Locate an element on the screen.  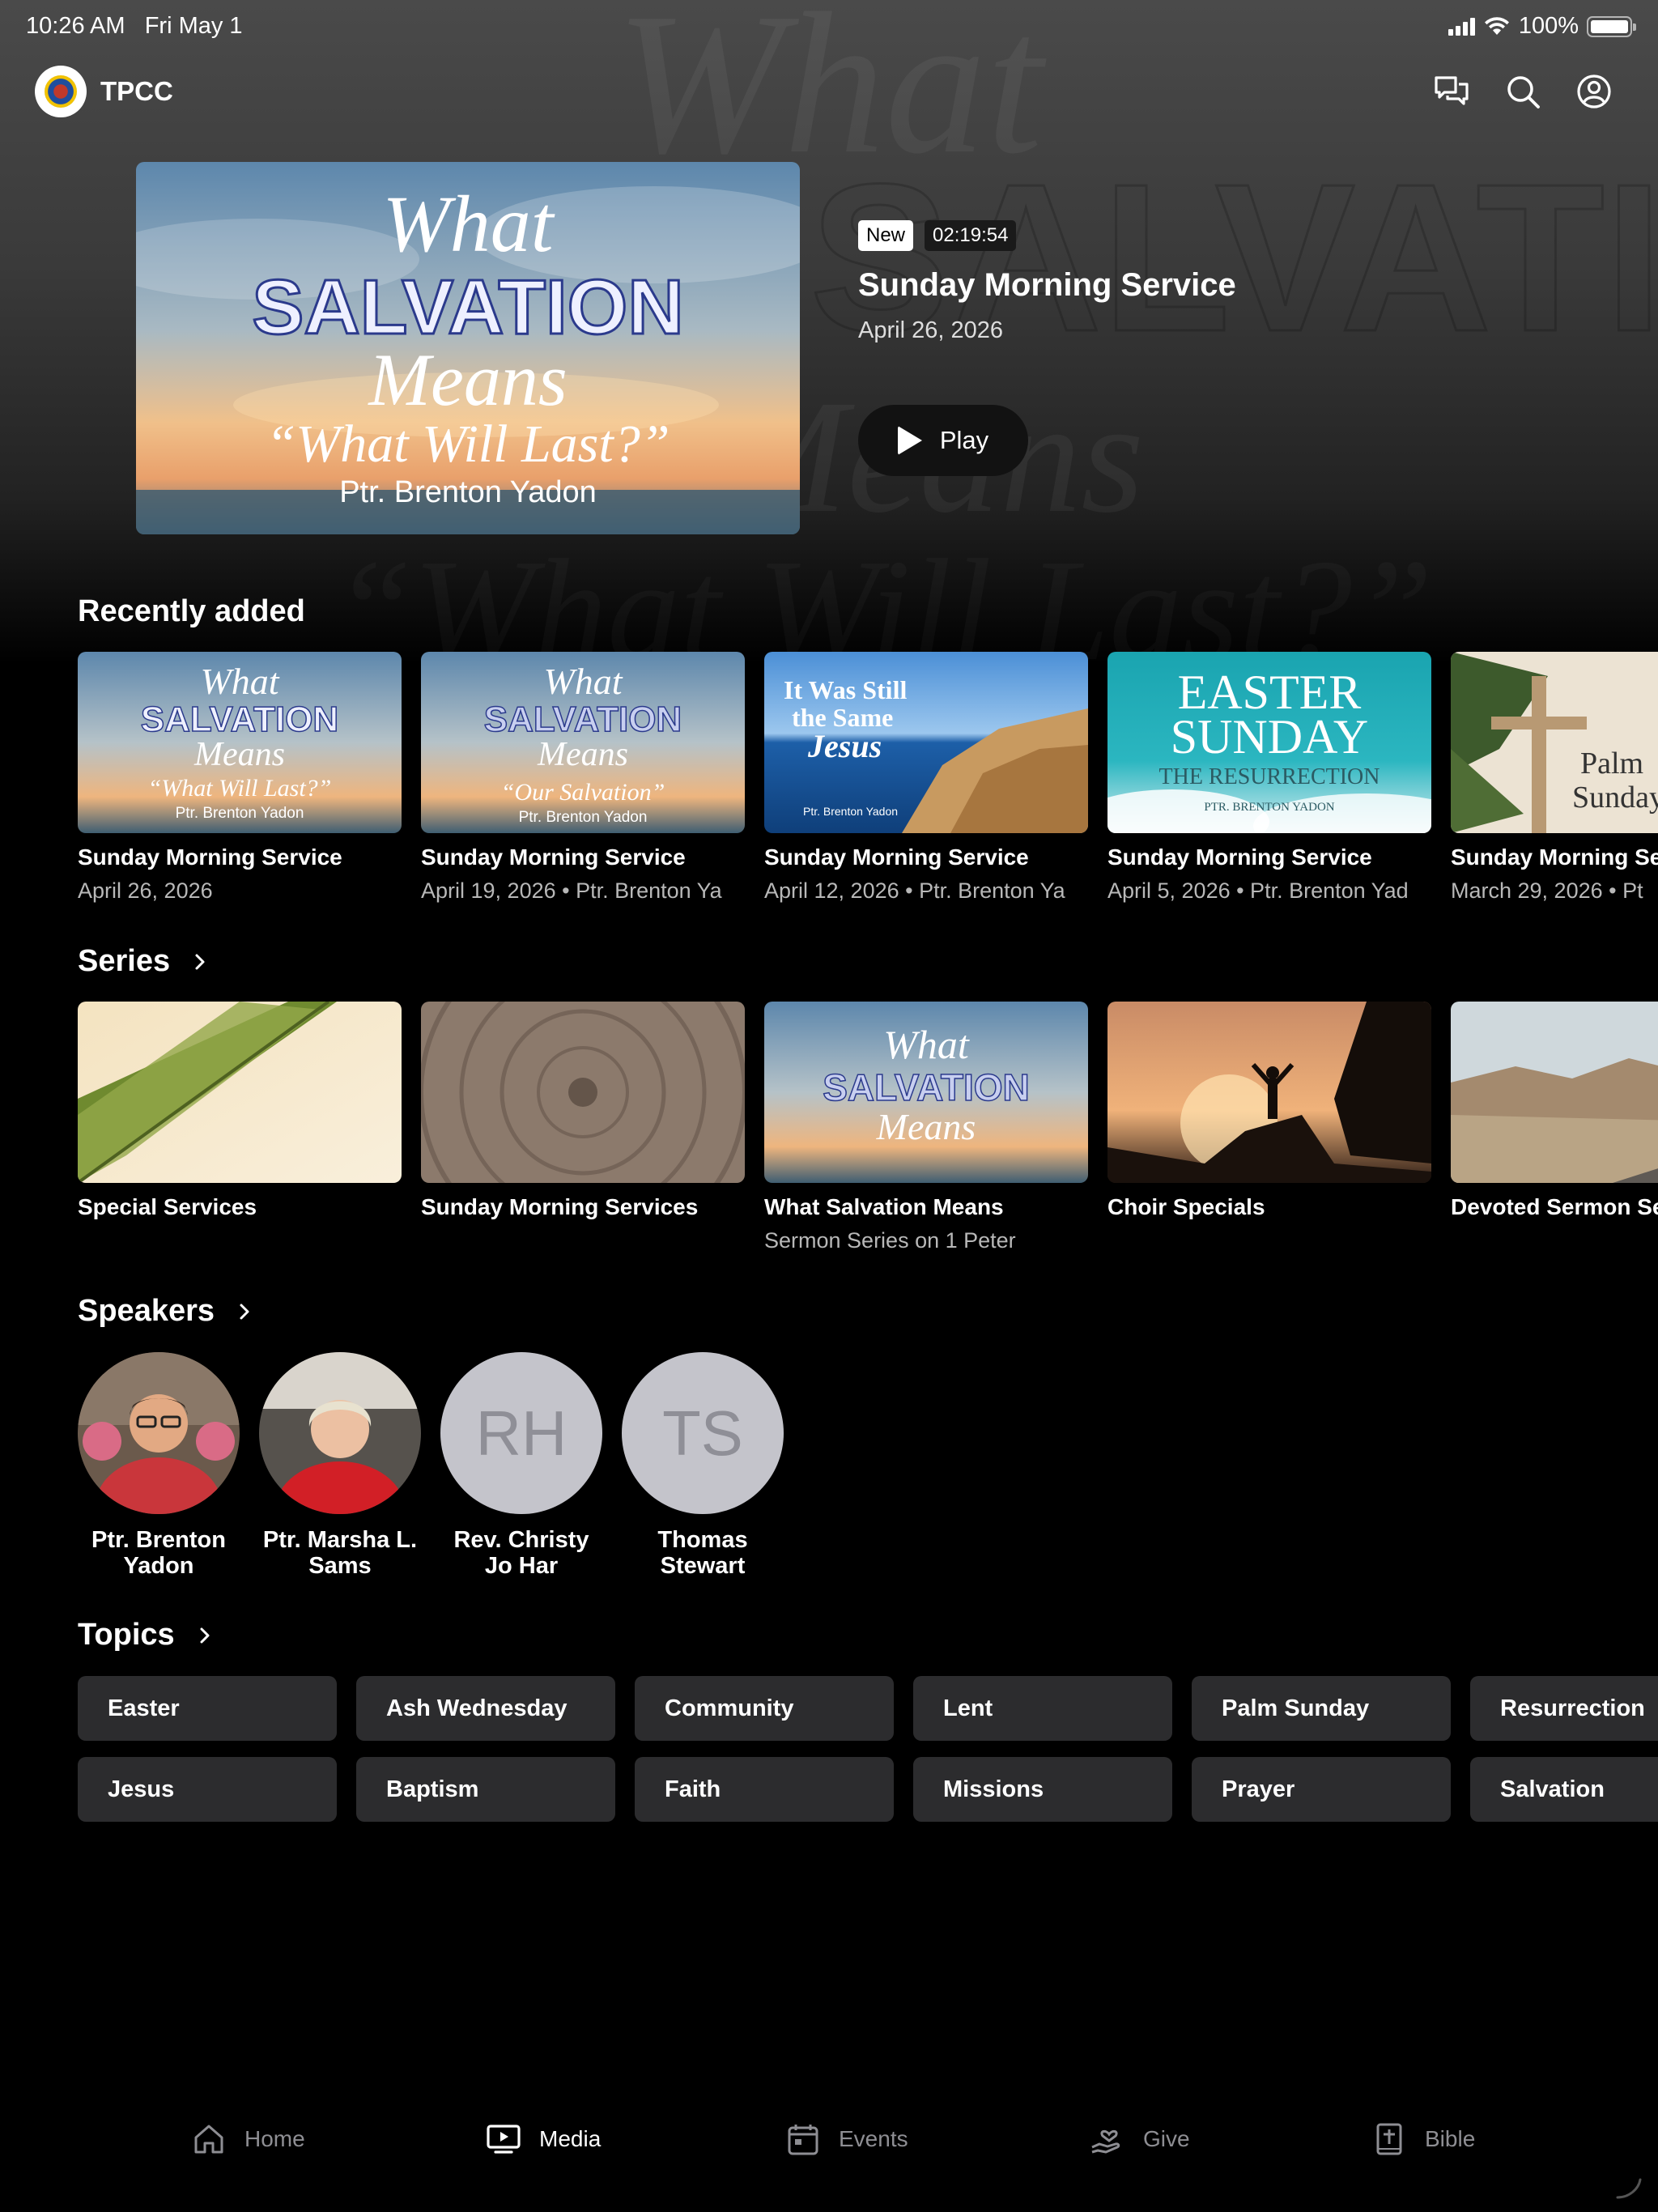
cellular-signal-icon is located at coordinates (1461, 27).